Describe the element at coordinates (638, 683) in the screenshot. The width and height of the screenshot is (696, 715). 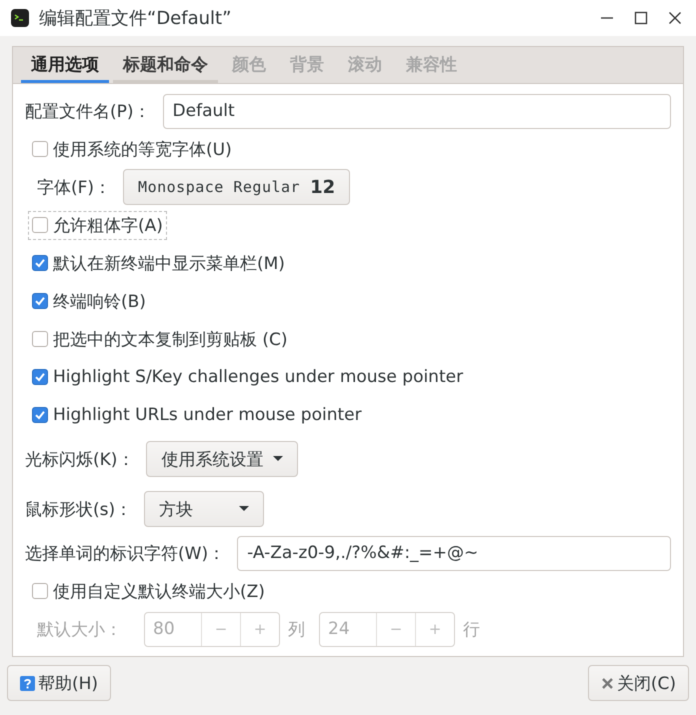
I see `close-button: 关闭(C)` at that location.